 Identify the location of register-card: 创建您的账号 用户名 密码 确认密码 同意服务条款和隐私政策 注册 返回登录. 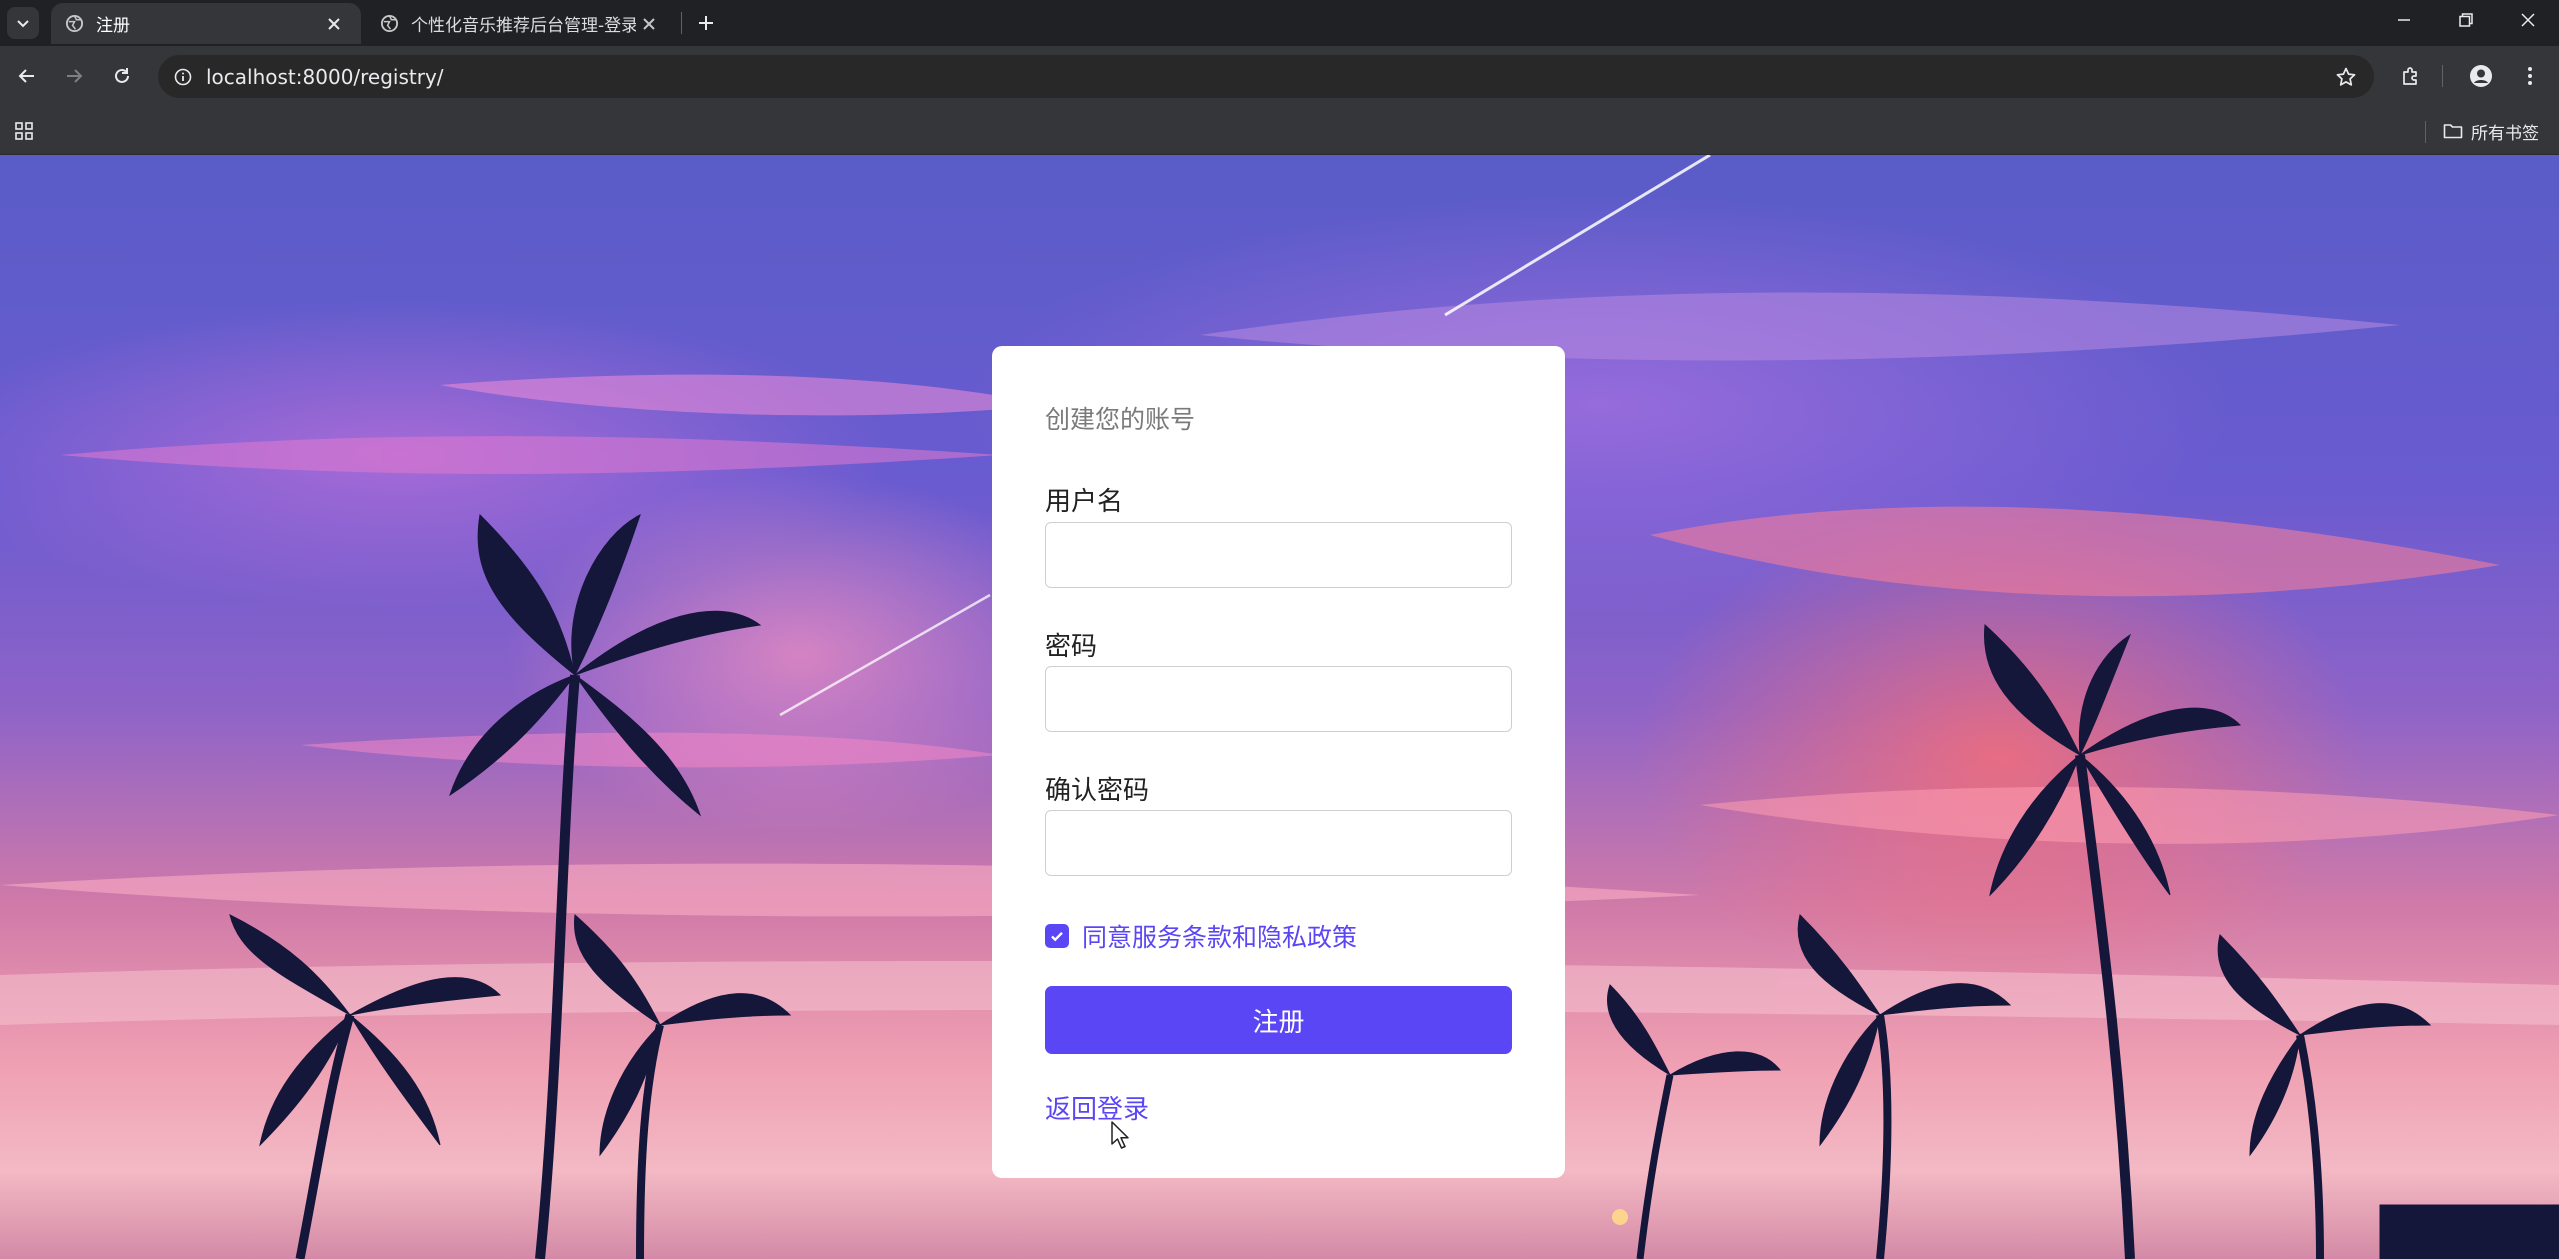
(1278, 762).